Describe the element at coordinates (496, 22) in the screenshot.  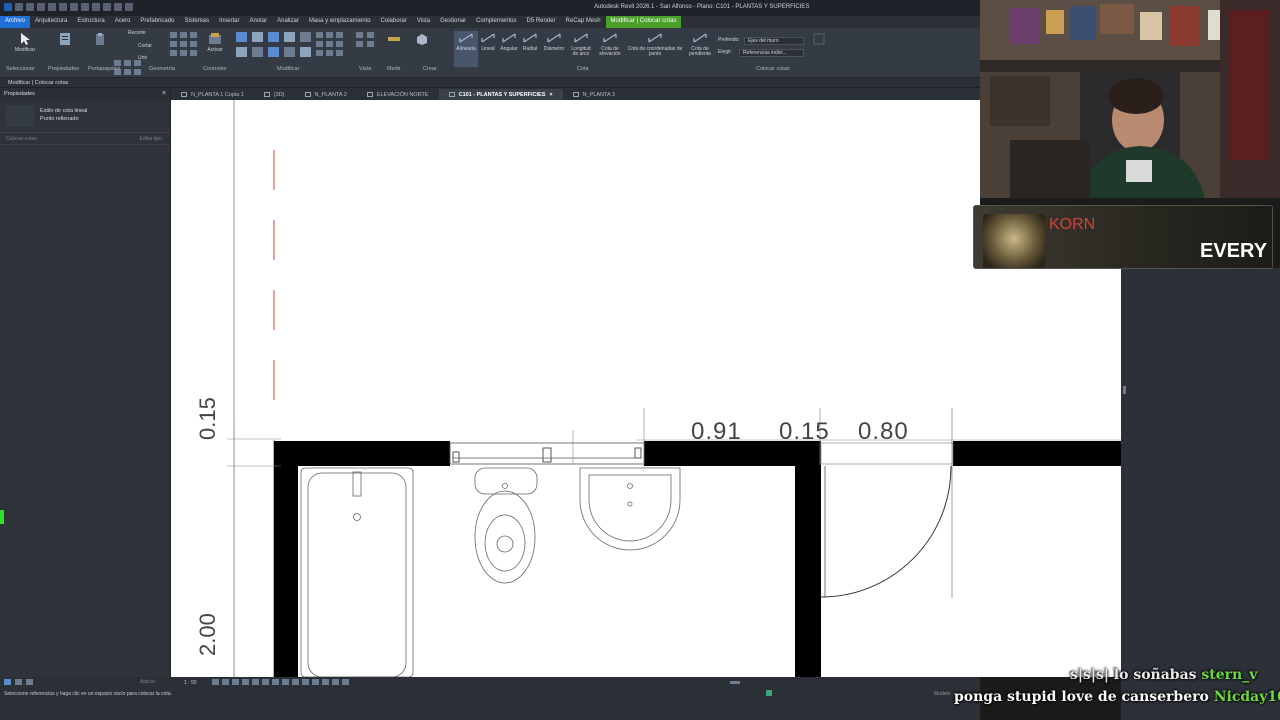
I see `ribbon-tab: Complementos` at that location.